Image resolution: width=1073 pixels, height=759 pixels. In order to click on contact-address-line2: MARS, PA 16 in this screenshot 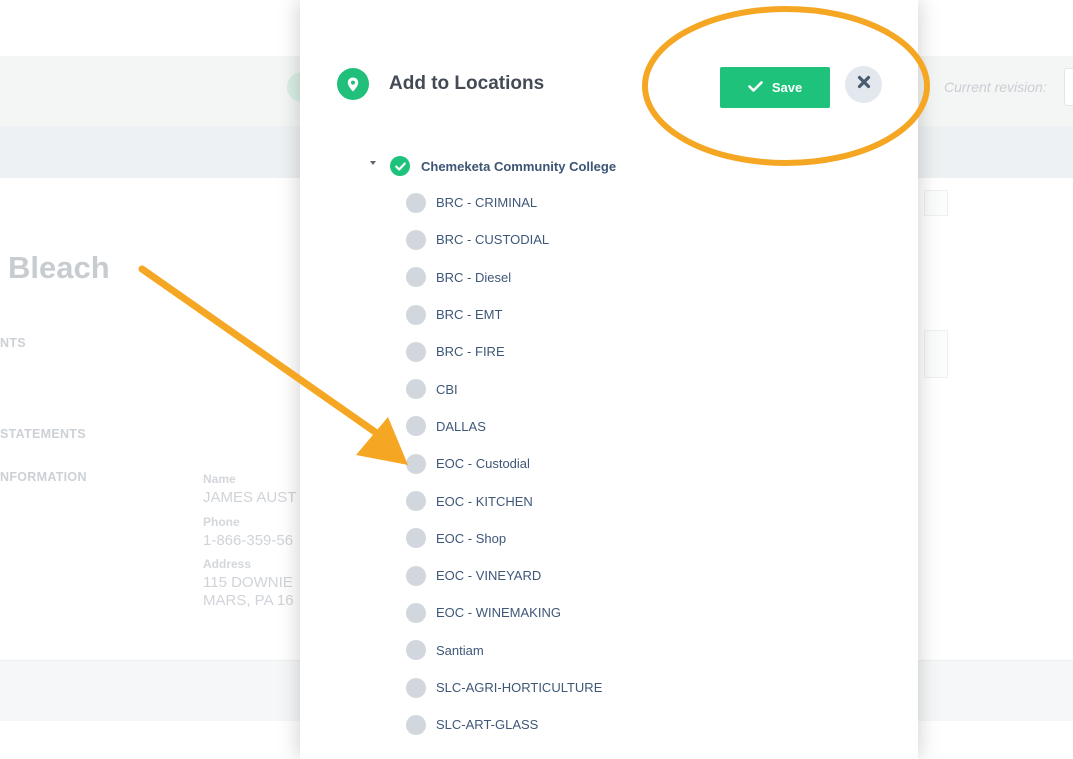, I will do `click(248, 600)`.